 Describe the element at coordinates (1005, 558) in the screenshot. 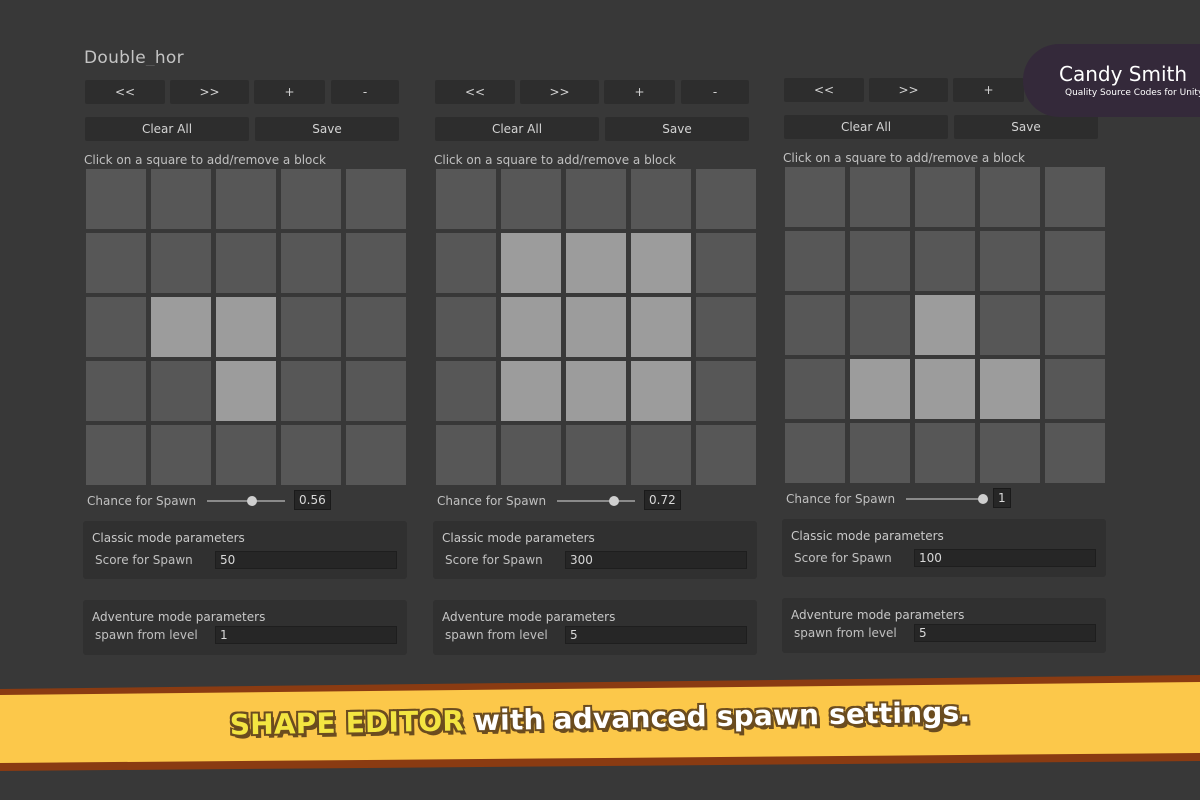

I see `score-input: 100` at that location.